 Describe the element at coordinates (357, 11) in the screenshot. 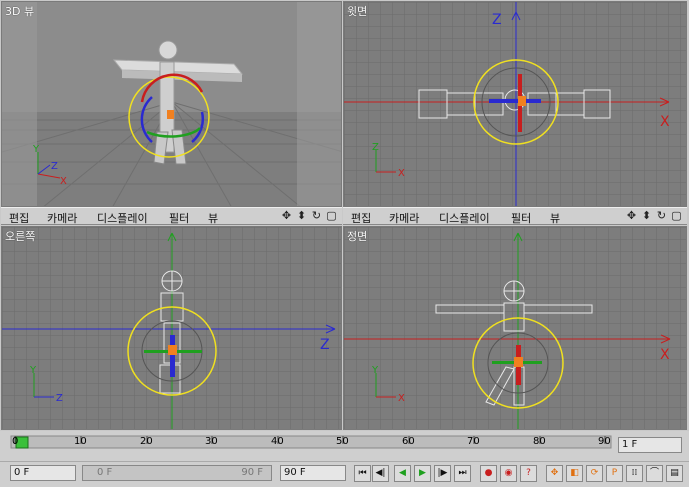

I see `viewport-title-top: 윗면` at that location.